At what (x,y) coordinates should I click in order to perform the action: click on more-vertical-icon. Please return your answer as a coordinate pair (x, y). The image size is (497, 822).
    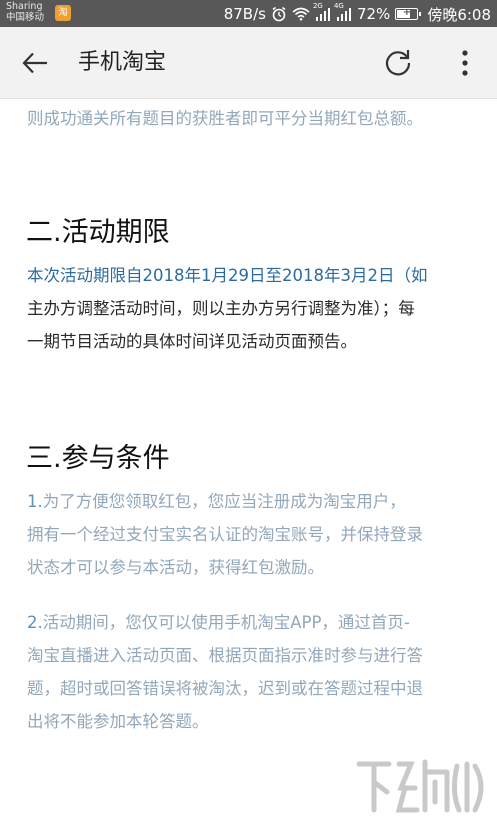
    Looking at the image, I should click on (465, 63).